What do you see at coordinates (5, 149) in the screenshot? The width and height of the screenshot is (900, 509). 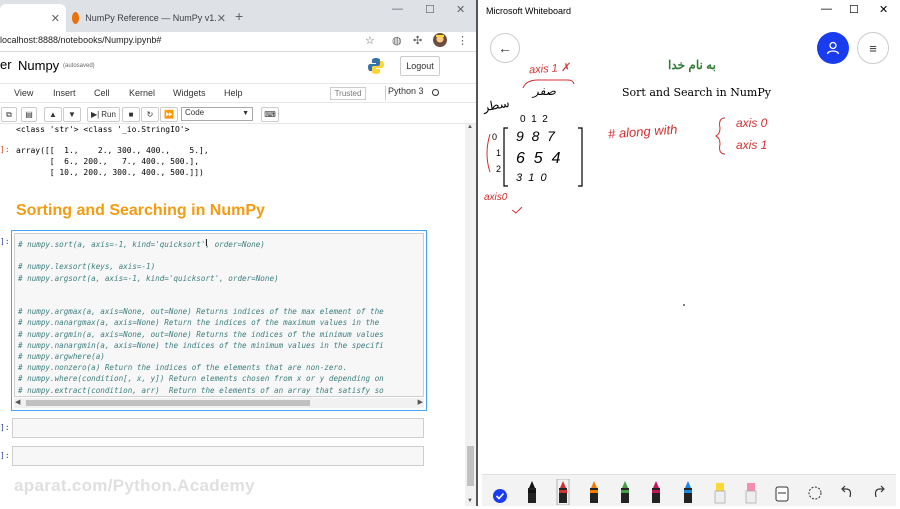 I see `out-prompt: ]:` at bounding box center [5, 149].